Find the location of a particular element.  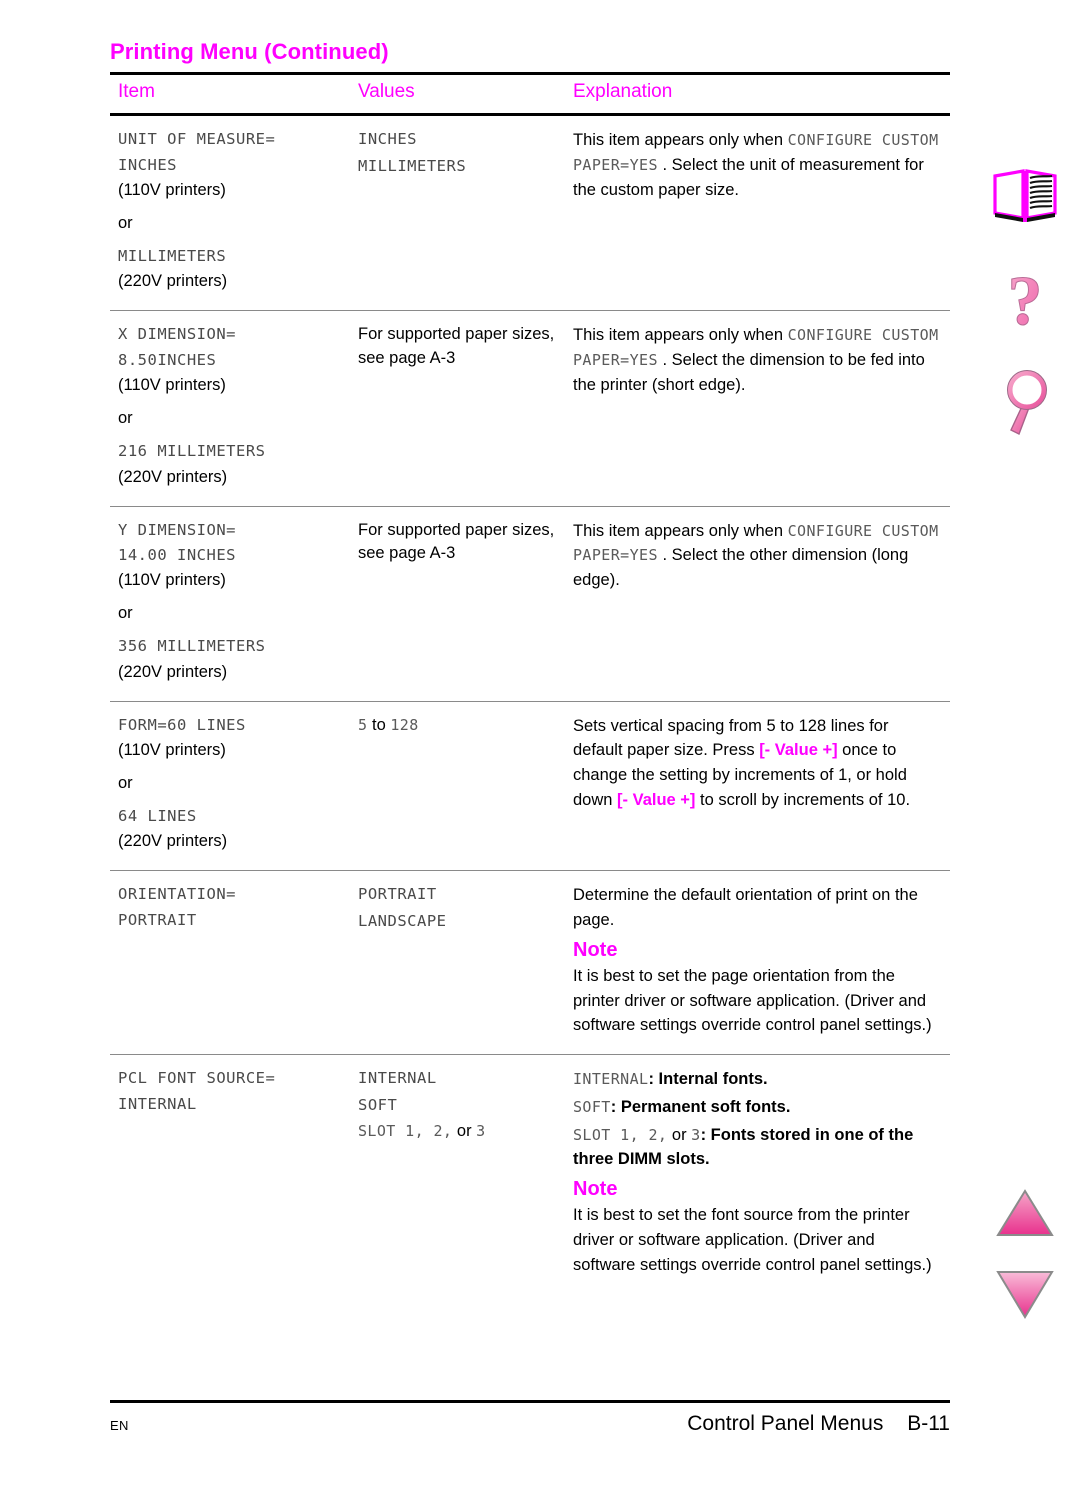

menu-item-lcd-line: 14.00 INCHES is located at coordinates (177, 555).